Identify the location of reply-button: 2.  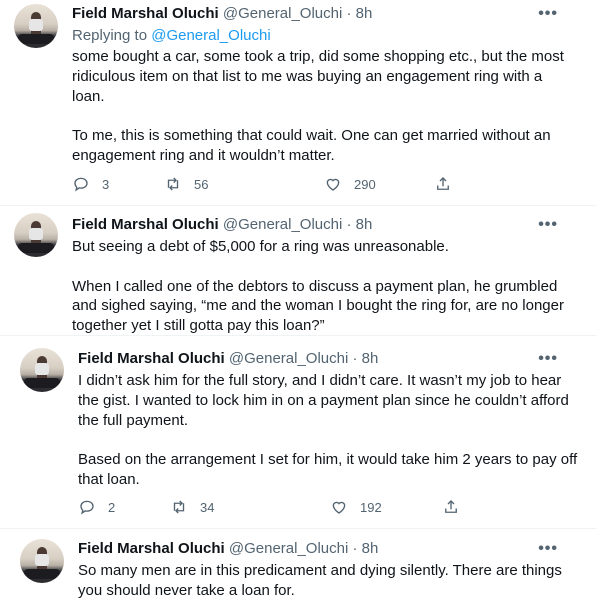
(96, 507).